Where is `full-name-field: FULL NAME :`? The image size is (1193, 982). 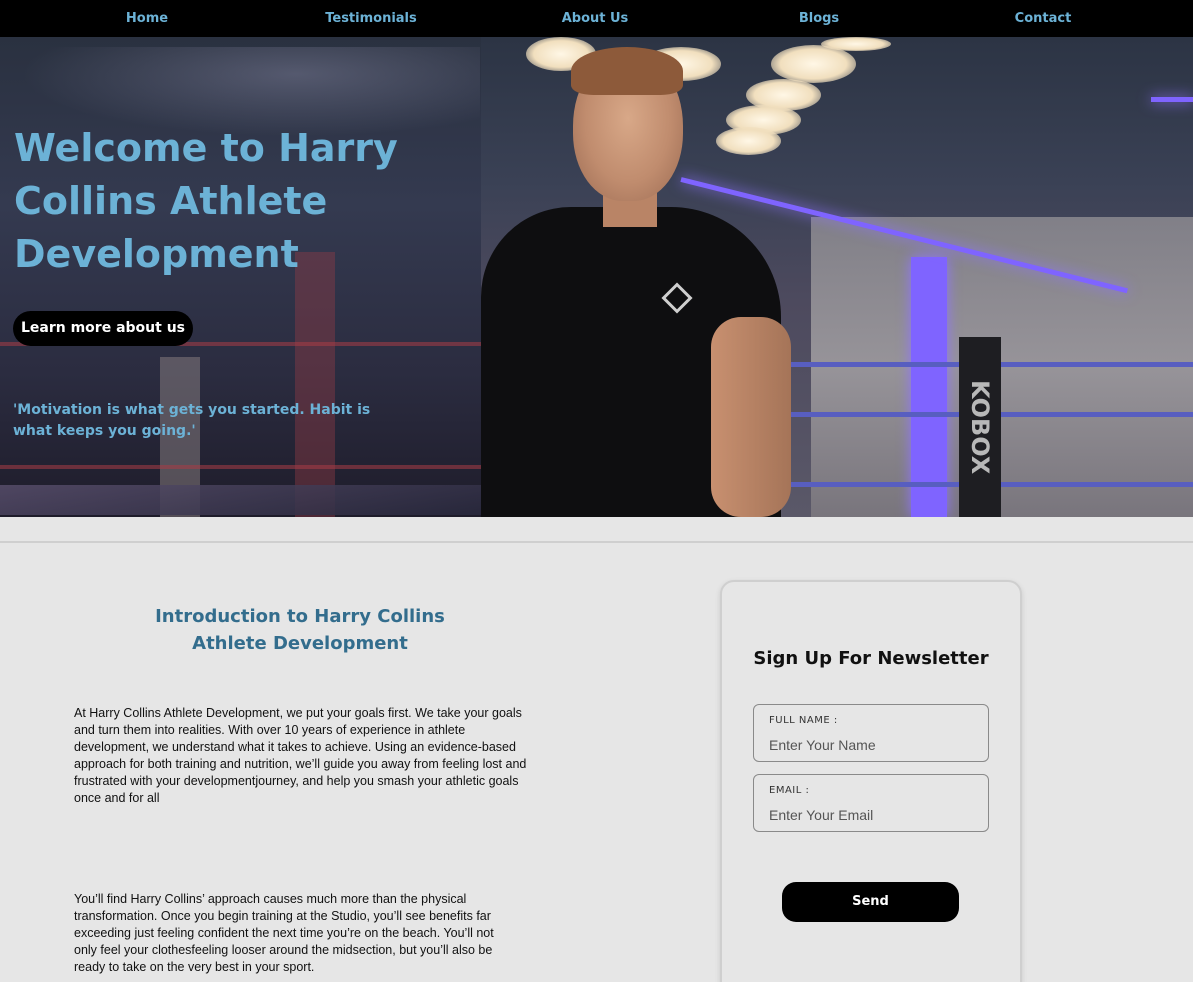
full-name-field: FULL NAME : is located at coordinates (871, 733).